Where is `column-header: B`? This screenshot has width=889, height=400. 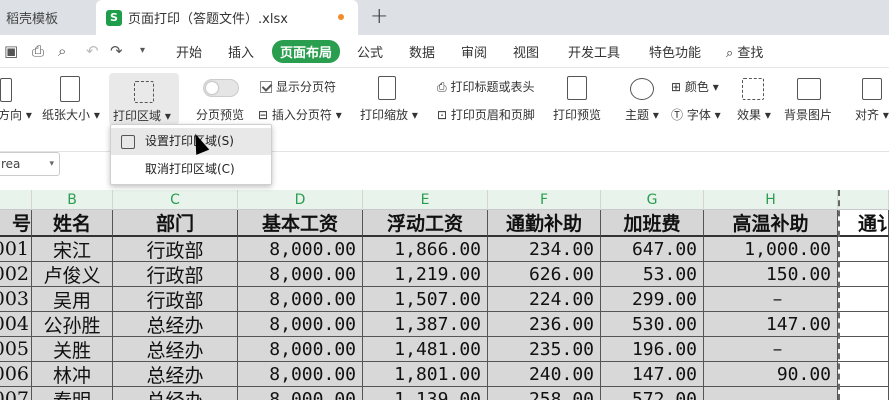 column-header: B is located at coordinates (72, 200).